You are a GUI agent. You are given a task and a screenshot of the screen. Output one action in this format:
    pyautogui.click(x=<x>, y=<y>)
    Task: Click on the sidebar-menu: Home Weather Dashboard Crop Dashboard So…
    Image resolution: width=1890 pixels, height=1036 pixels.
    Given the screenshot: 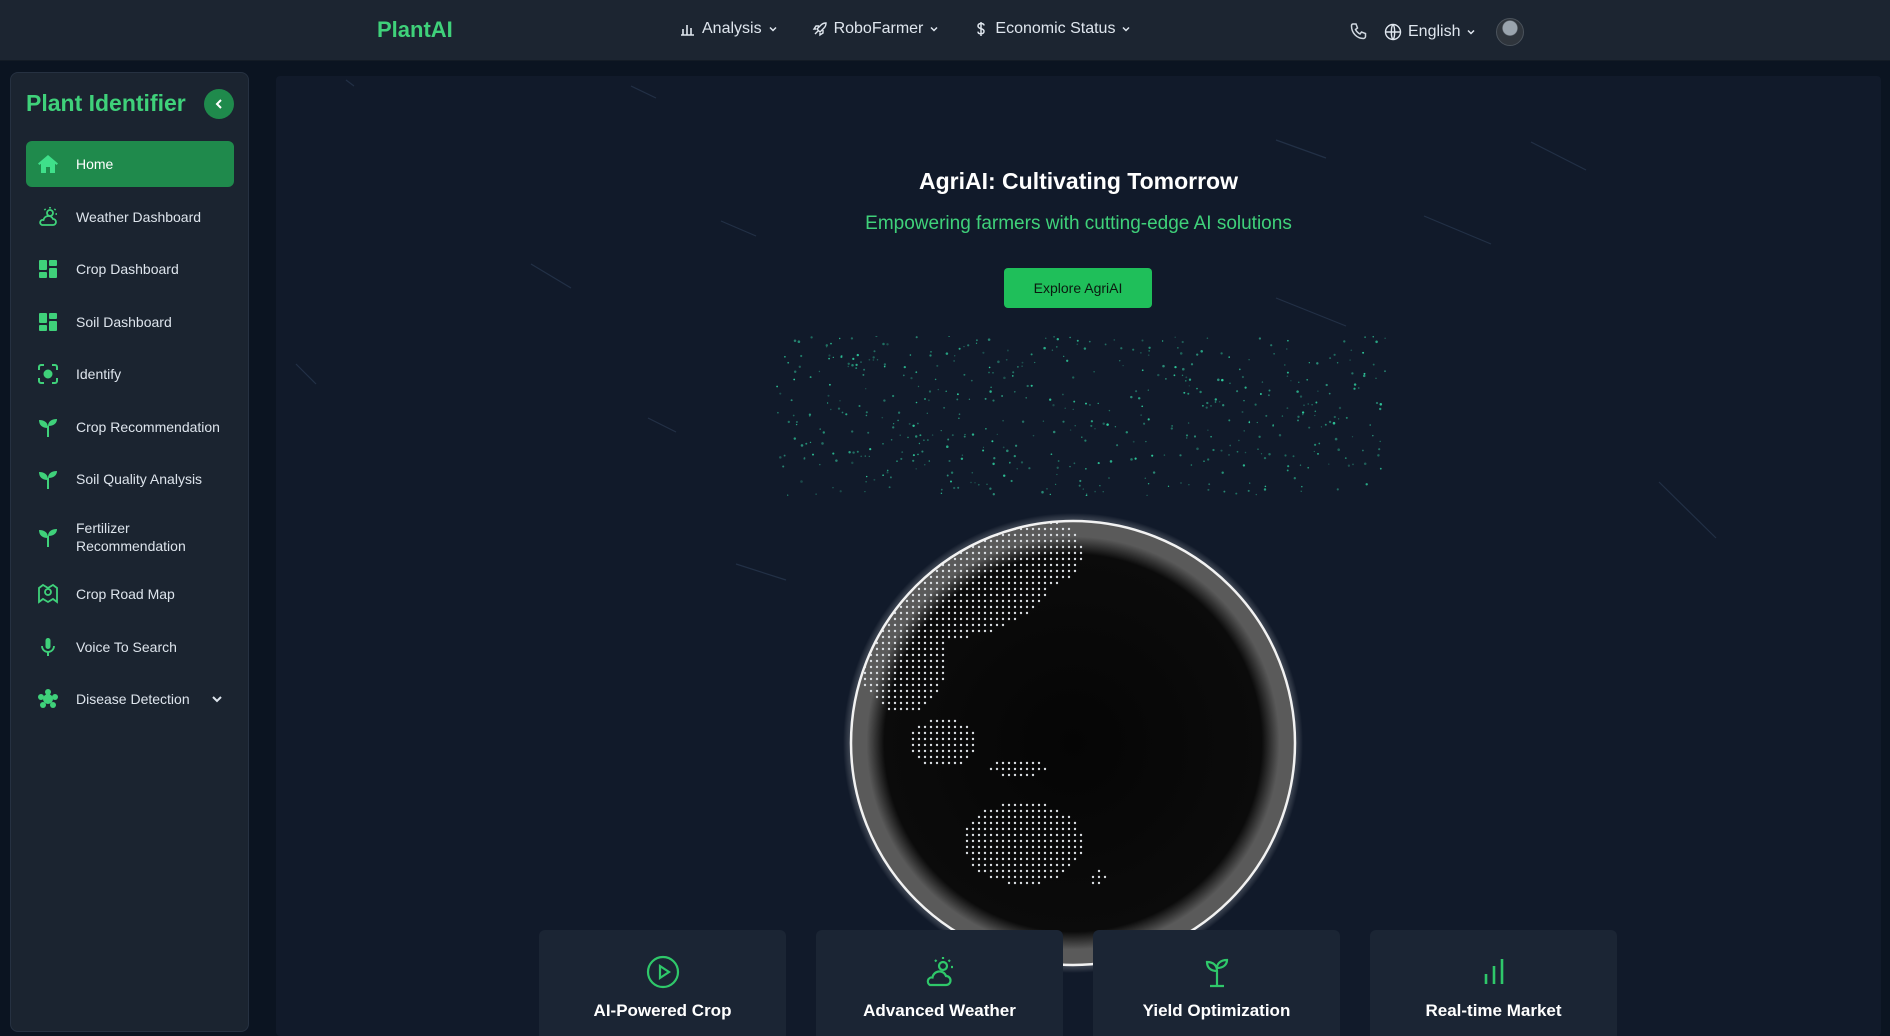 What is the action you would take?
    pyautogui.click(x=130, y=435)
    